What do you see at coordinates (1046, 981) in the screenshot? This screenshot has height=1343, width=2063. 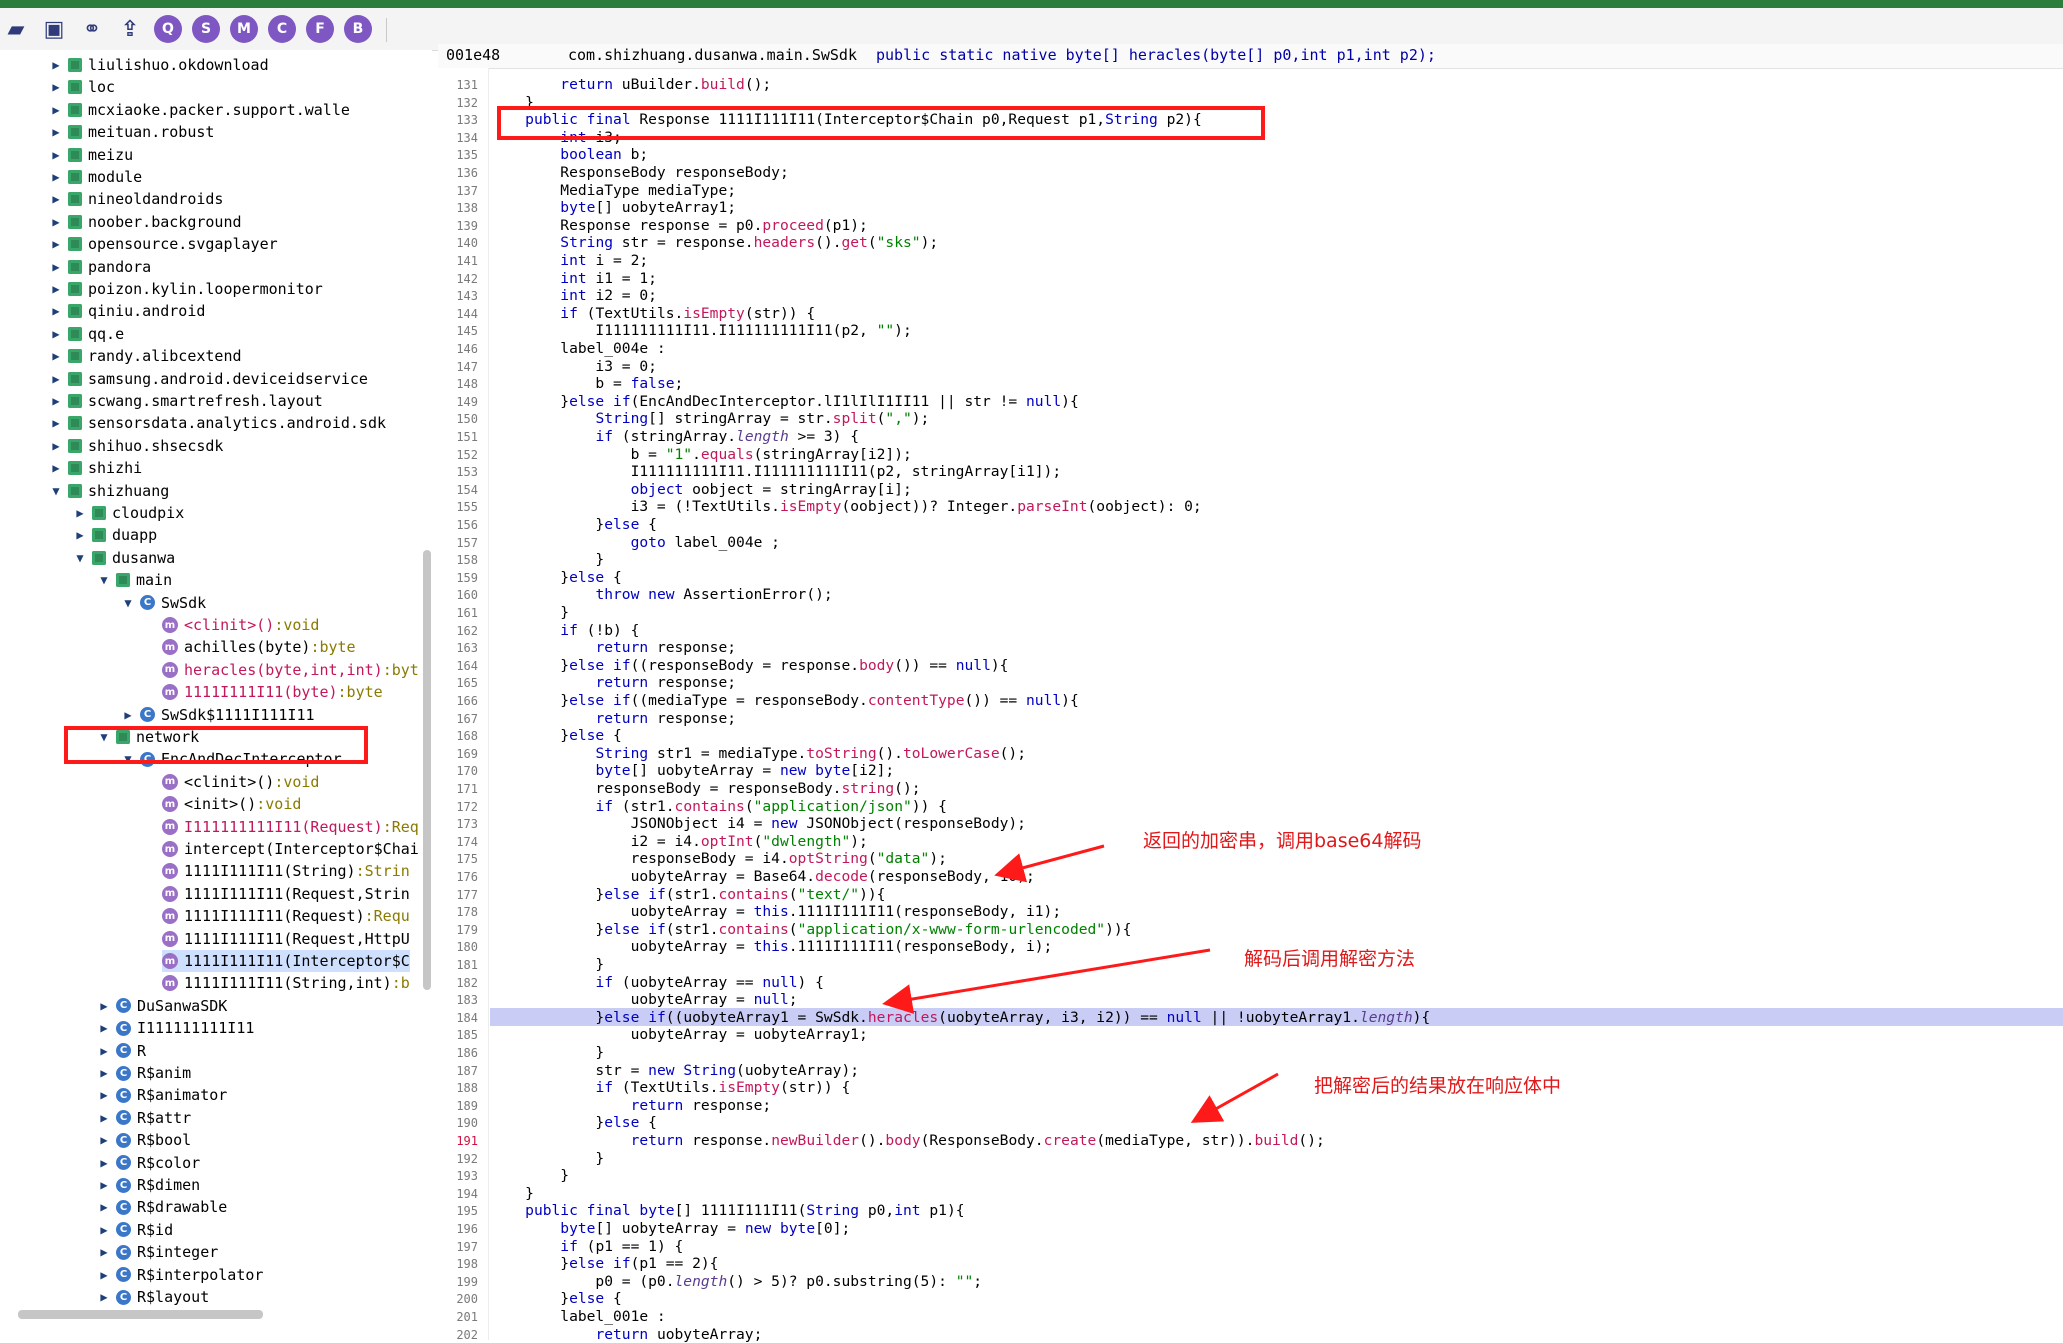 I see `arrow-decrypt` at bounding box center [1046, 981].